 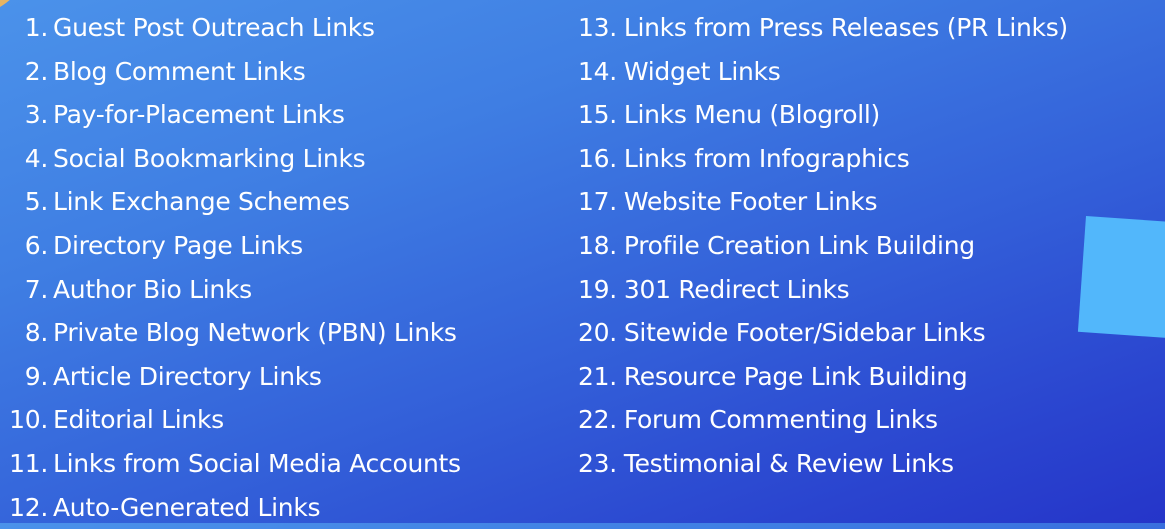 I want to click on item-label: Resource Page Link Building, so click(x=795, y=376).